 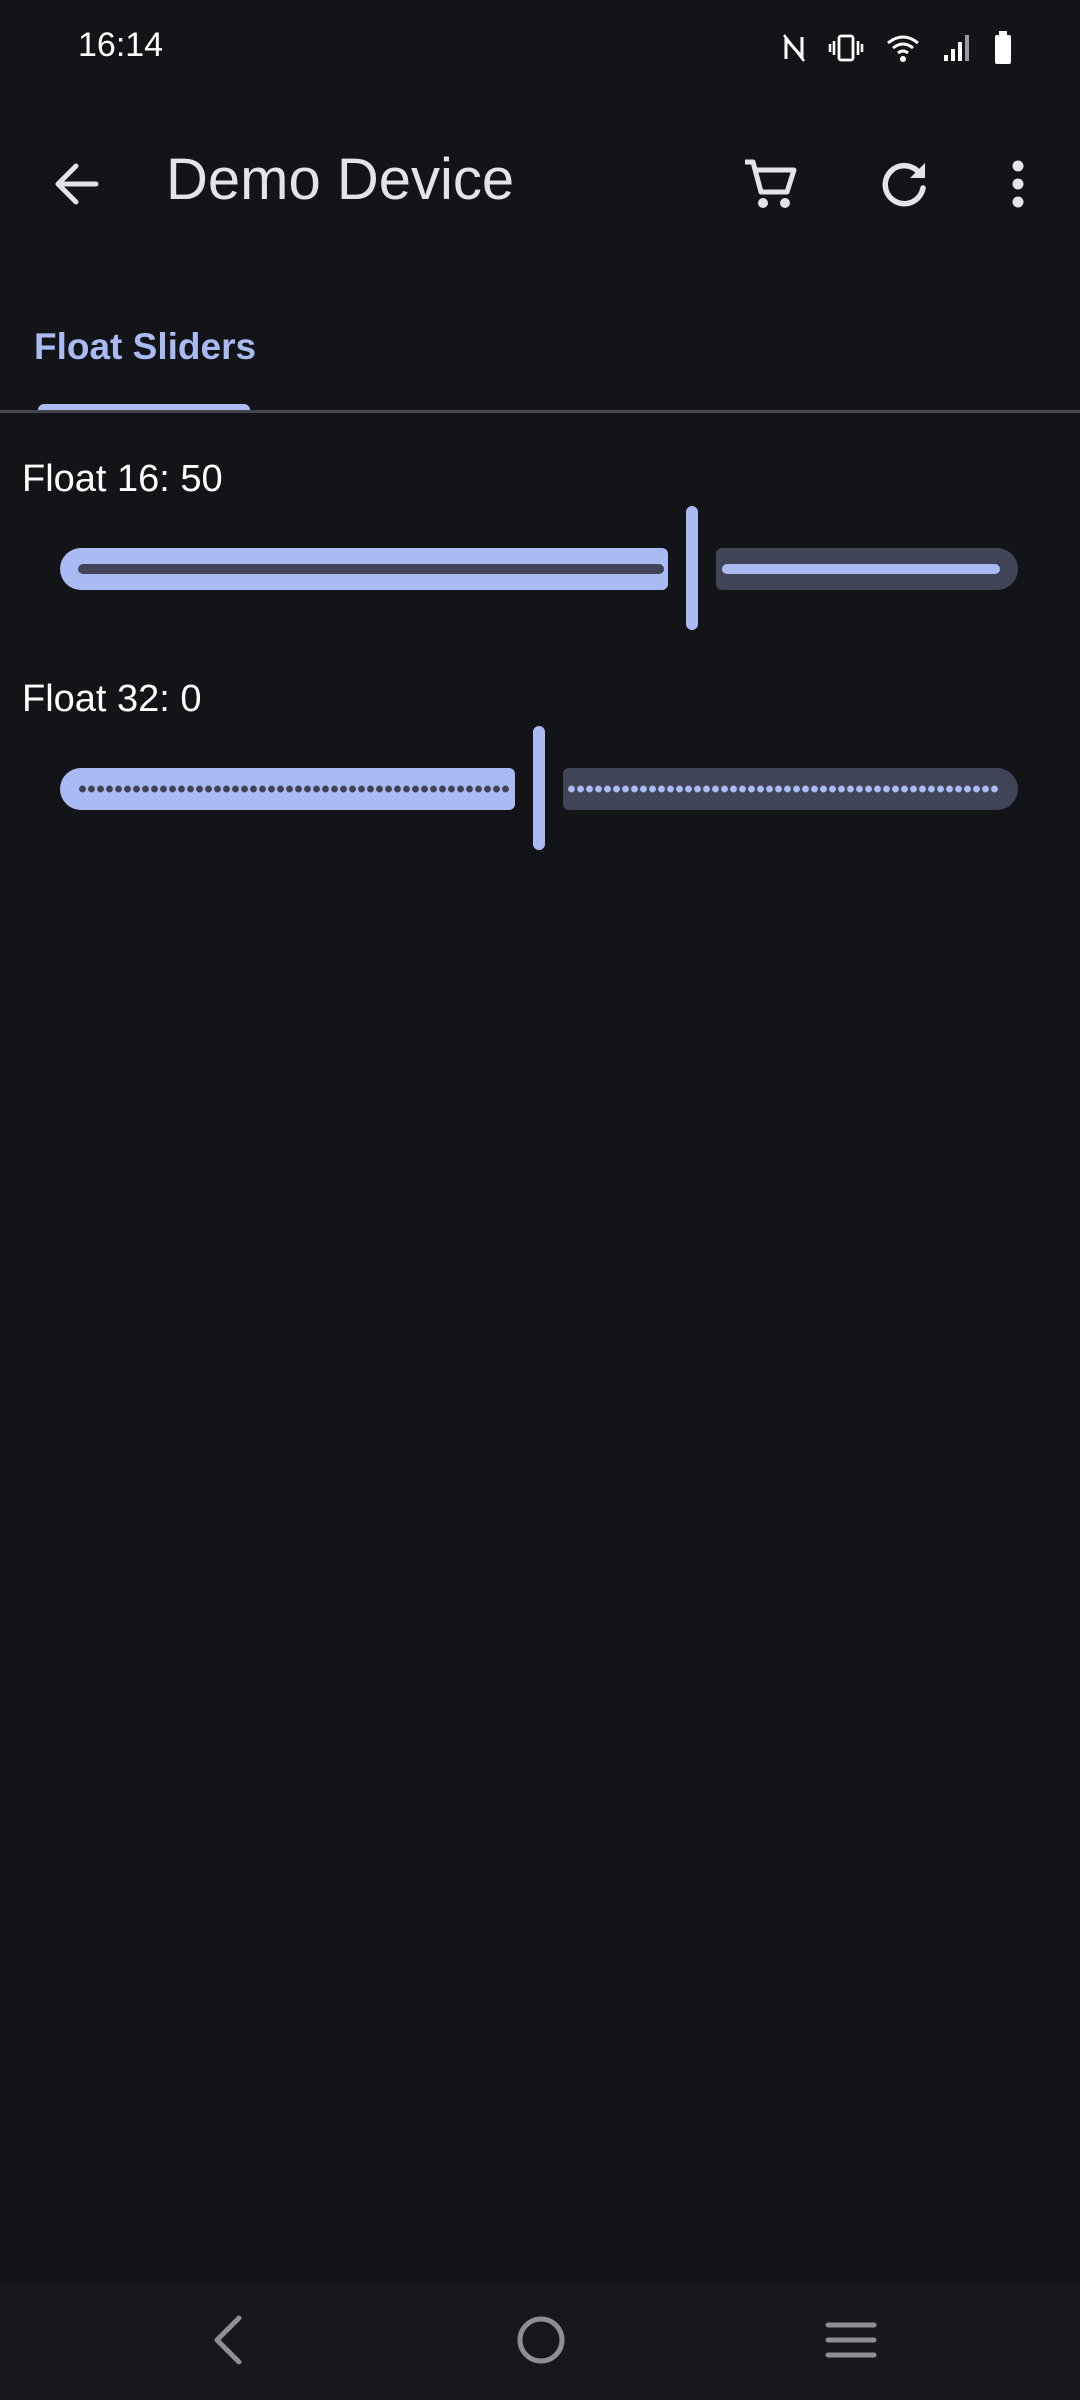 I want to click on cart-icon, so click(x=770, y=186).